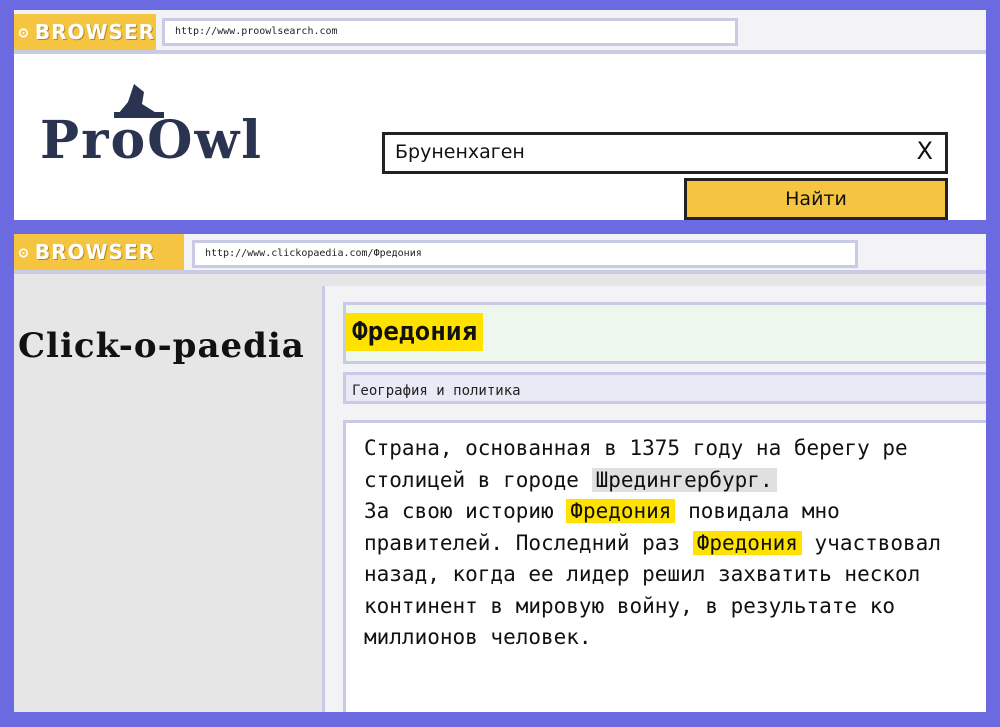 The image size is (1000, 727). I want to click on find-button: Найти, so click(816, 199).